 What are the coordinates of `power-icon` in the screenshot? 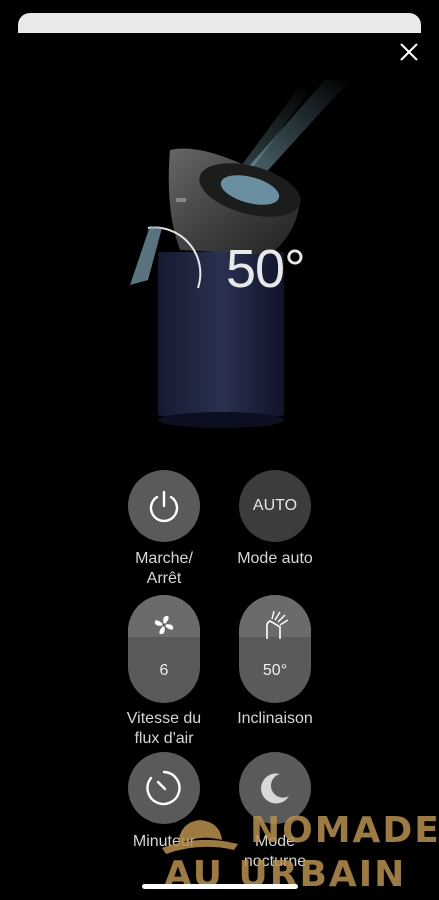 It's located at (164, 506).